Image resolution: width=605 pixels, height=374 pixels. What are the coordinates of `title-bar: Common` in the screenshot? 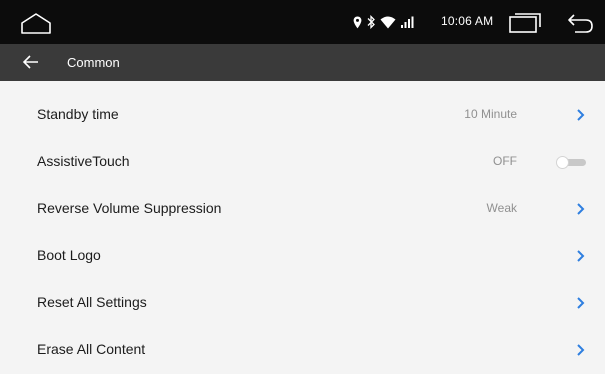 It's located at (302, 62).